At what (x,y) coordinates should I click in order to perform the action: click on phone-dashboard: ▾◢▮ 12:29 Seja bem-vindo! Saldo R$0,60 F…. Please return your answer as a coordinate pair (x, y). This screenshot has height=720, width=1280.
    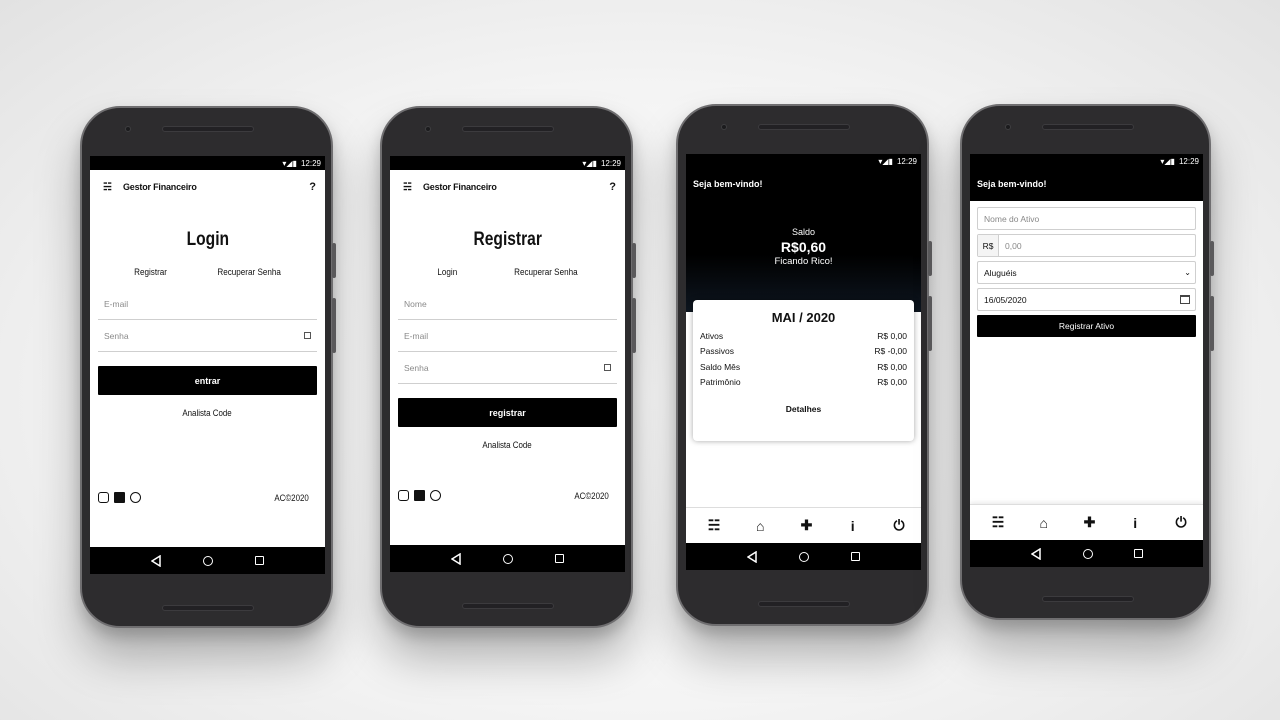
    Looking at the image, I should click on (804, 365).